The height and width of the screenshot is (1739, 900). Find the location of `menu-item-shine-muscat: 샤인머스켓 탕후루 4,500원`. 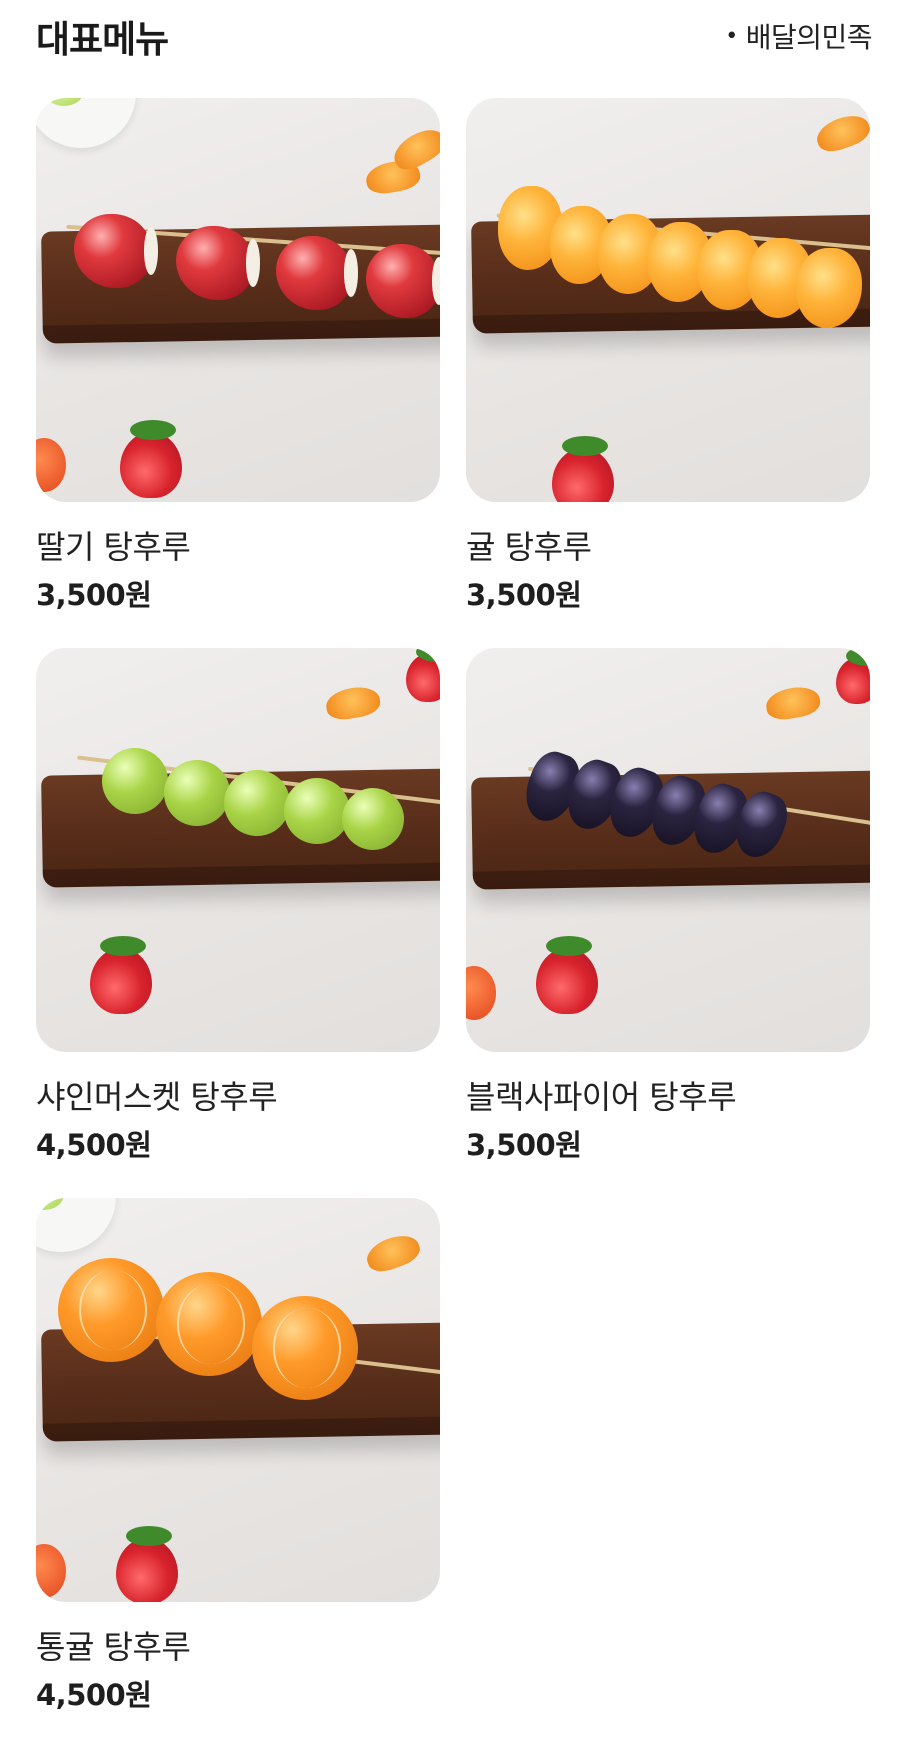

menu-item-shine-muscat: 샤인머스켓 탕후루 4,500원 is located at coordinates (238, 905).